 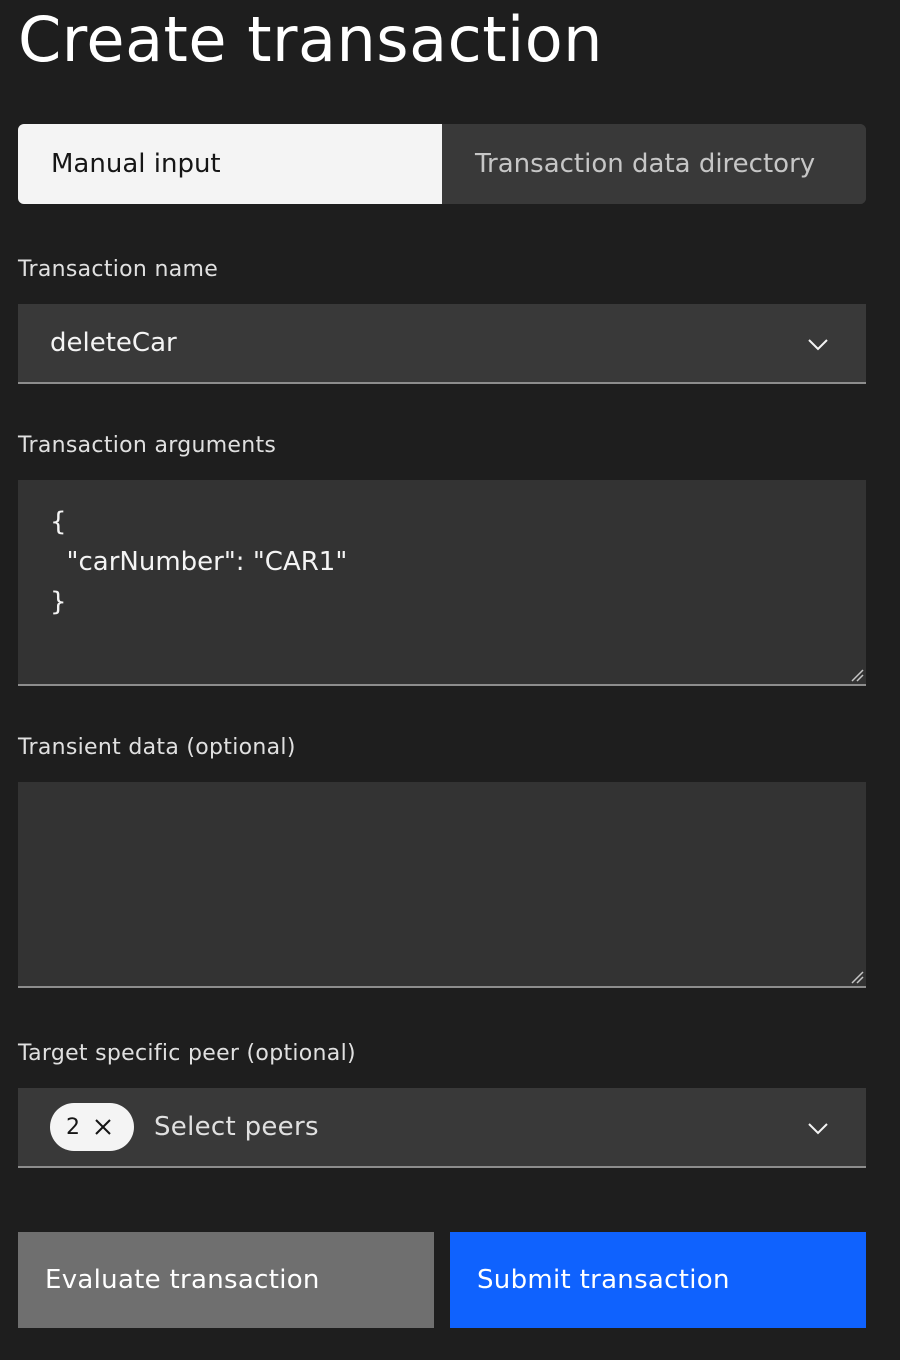 What do you see at coordinates (92, 1127) in the screenshot?
I see `selected-count-tag: 2` at bounding box center [92, 1127].